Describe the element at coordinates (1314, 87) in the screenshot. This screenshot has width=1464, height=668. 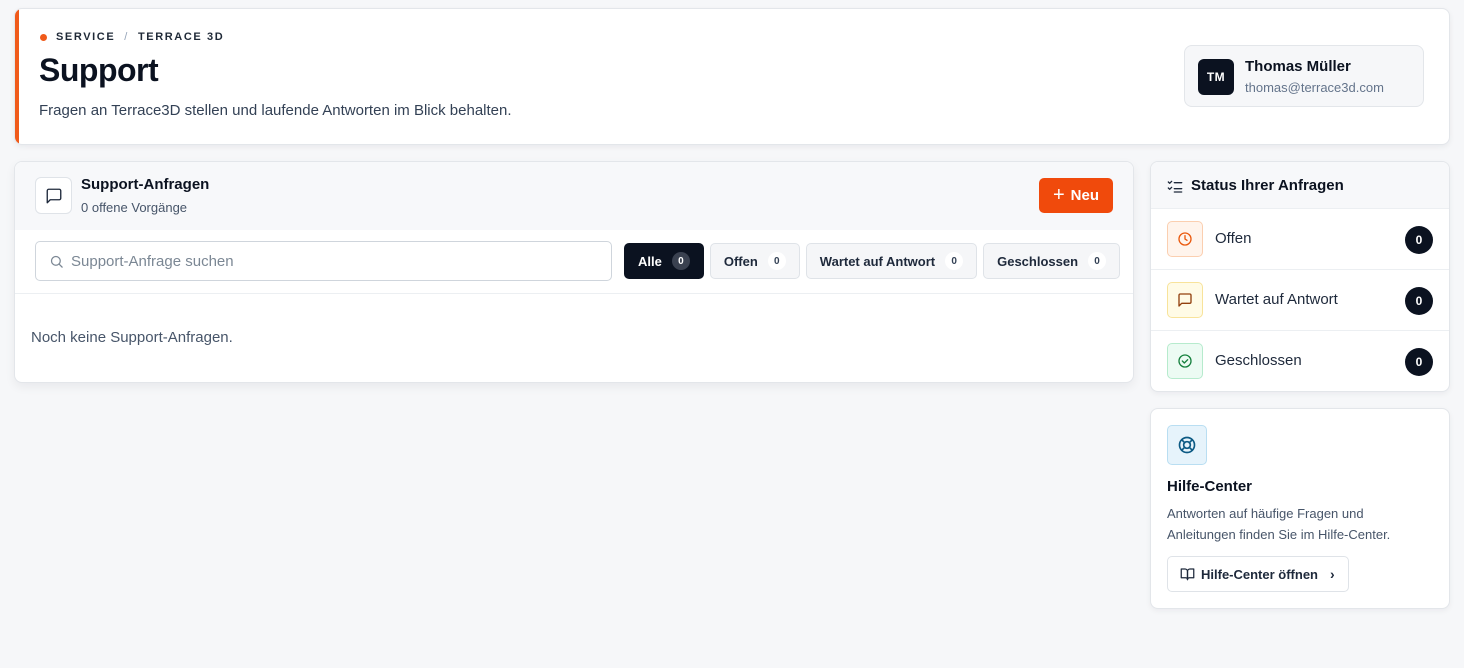
I see `user-email: thomas@terrace3d.com` at that location.